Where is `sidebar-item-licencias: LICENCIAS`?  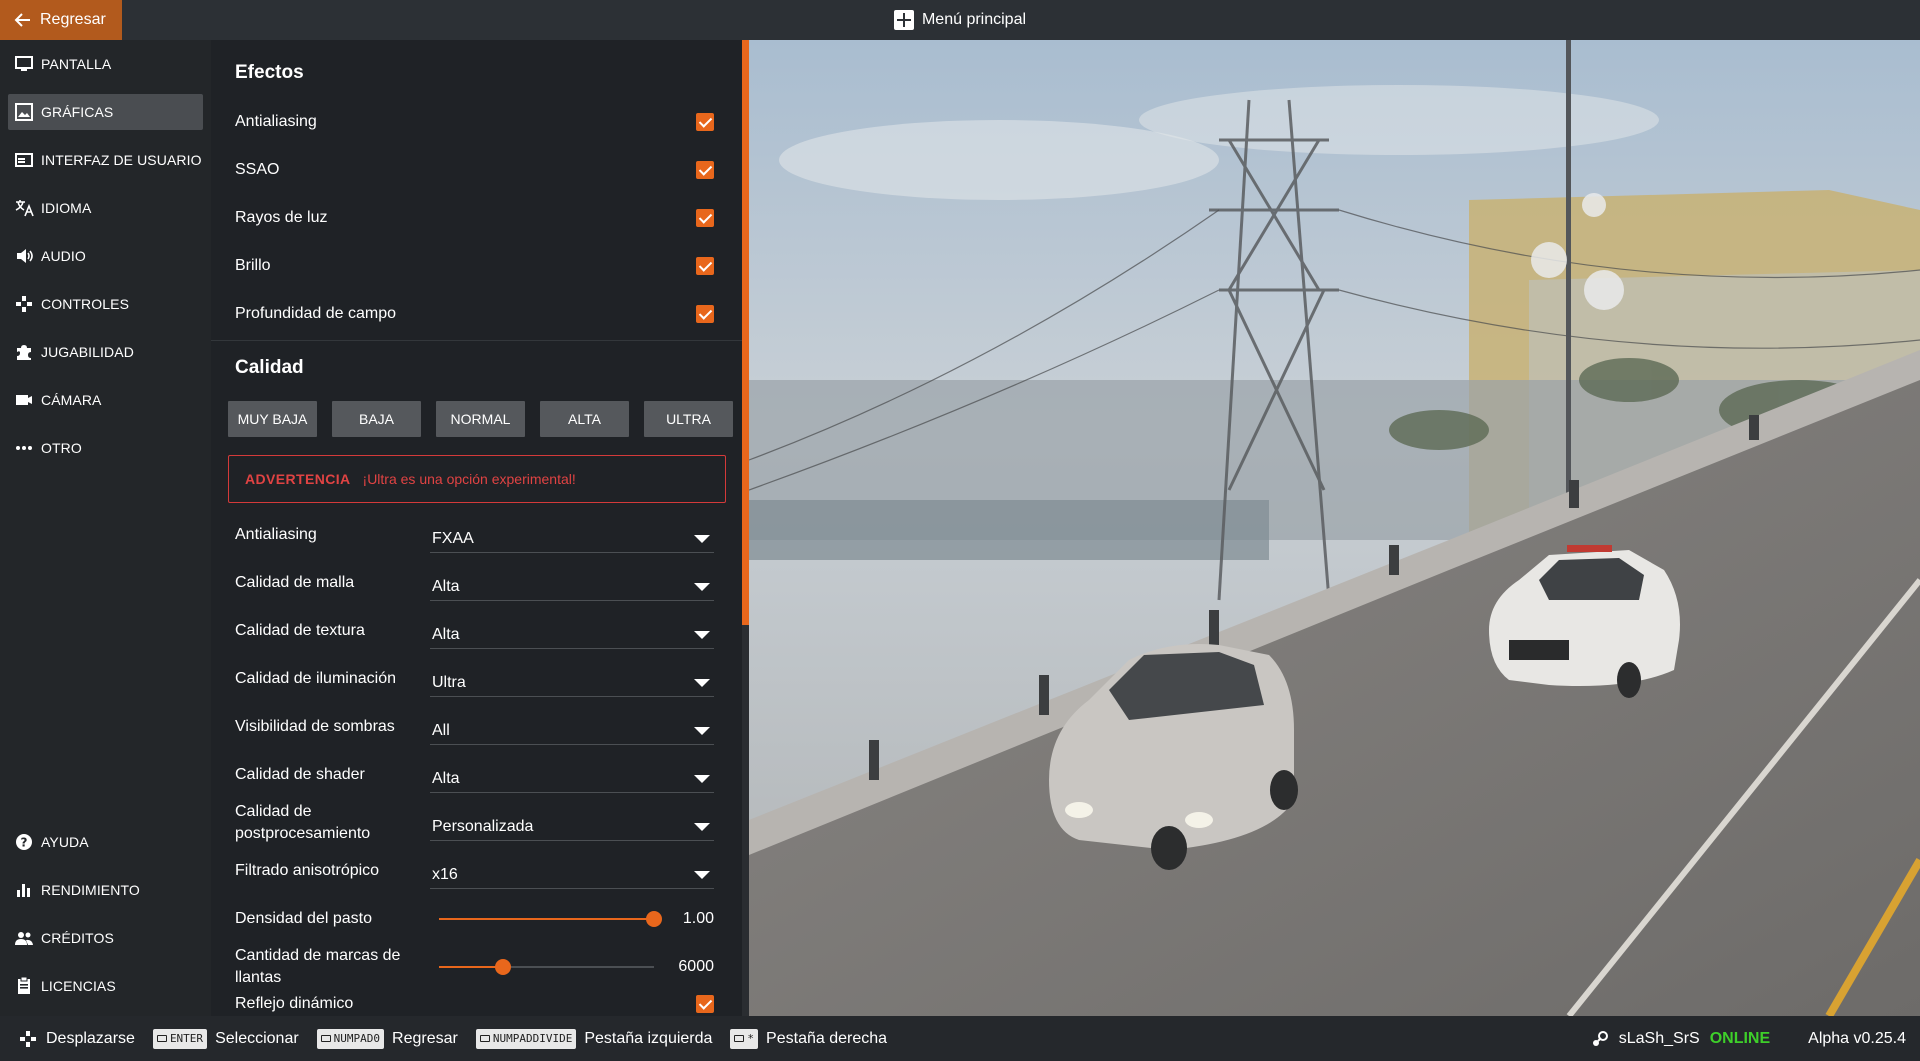
sidebar-item-licencias: LICENCIAS is located at coordinates (105, 986).